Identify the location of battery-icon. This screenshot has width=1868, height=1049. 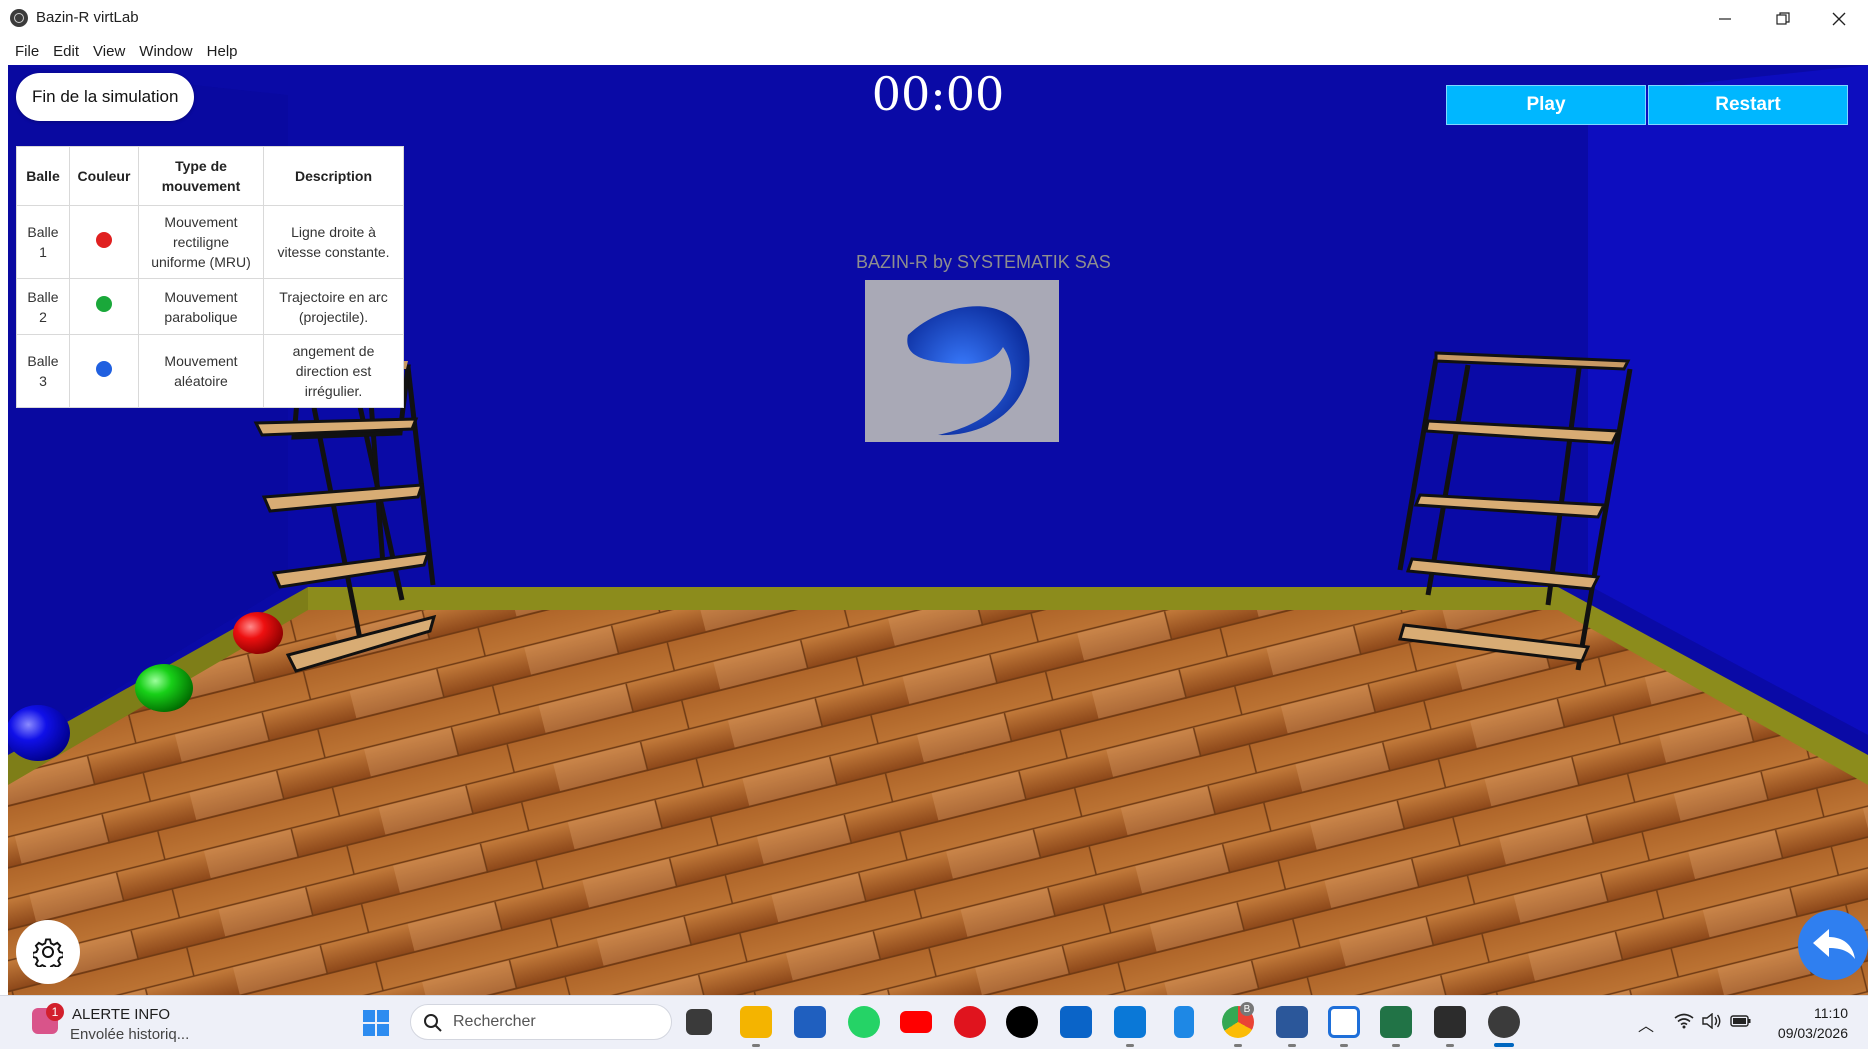
(1741, 1021).